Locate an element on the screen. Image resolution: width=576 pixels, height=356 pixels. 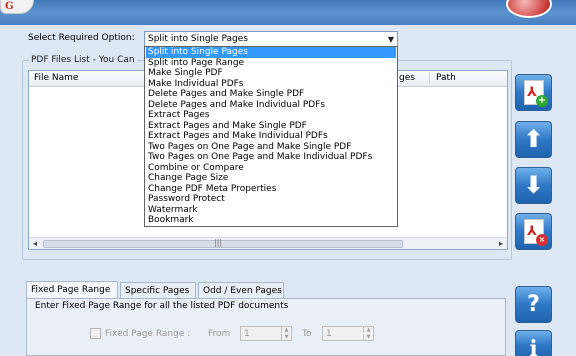
tab-fixed-page-range: Fixed Page Range is located at coordinates (72, 290).